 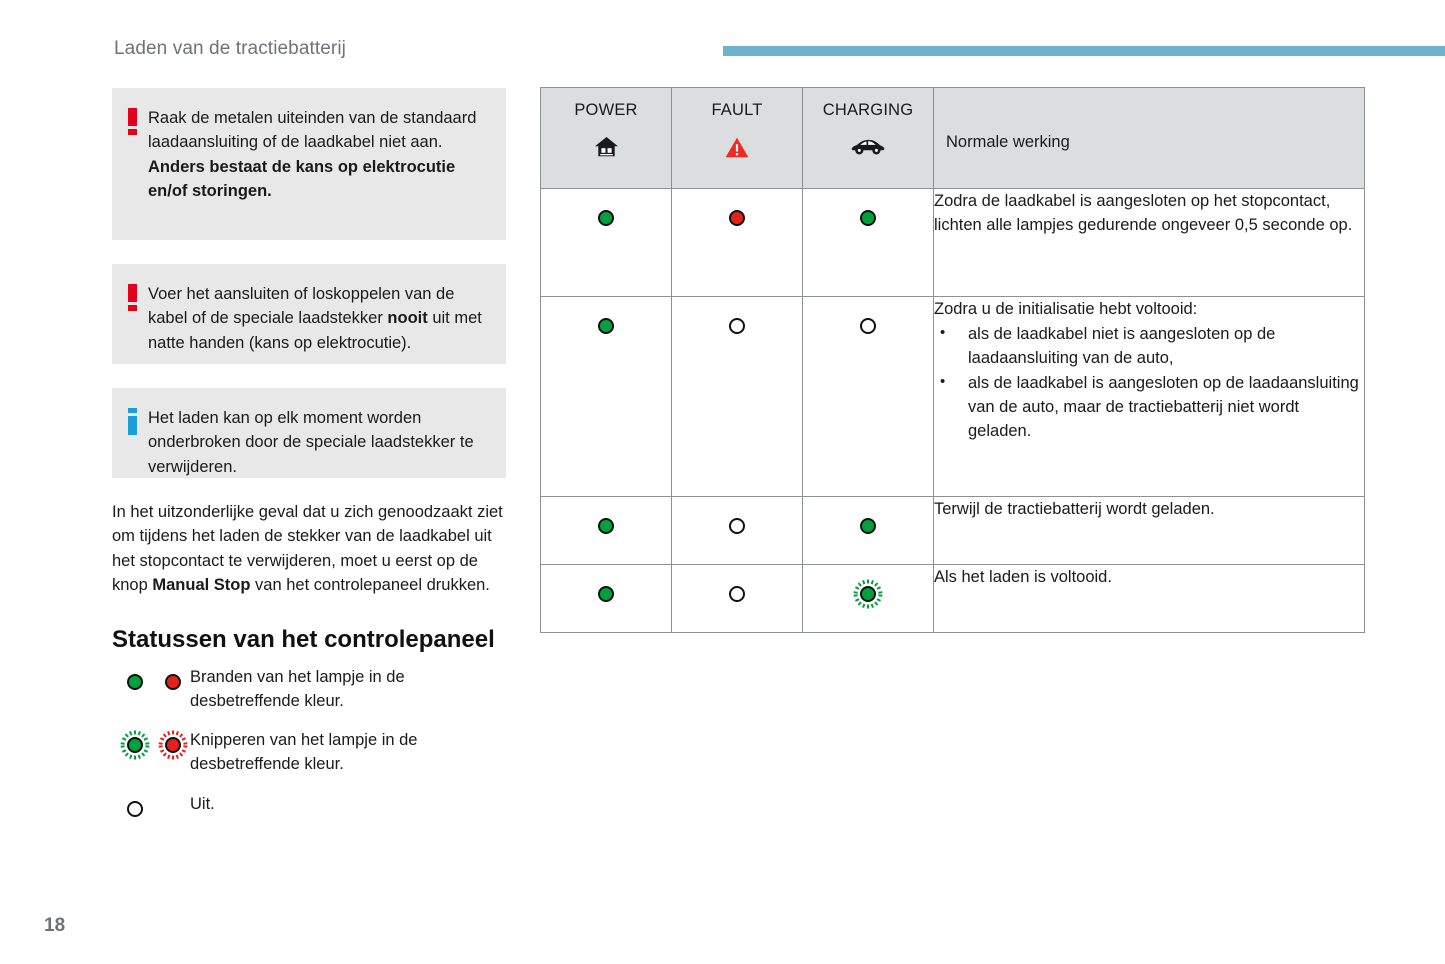 What do you see at coordinates (158, 809) in the screenshot?
I see `legend-icons-off` at bounding box center [158, 809].